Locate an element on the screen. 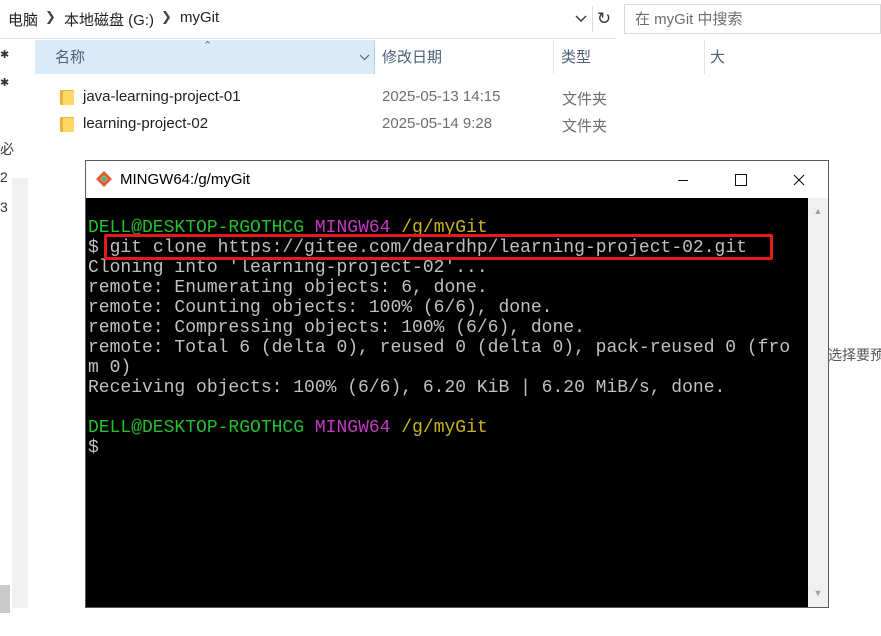 Image resolution: width=881 pixels, height=636 pixels. file-list-header: ⌃ 名称 修改日期 类型 大 is located at coordinates (380, 57).